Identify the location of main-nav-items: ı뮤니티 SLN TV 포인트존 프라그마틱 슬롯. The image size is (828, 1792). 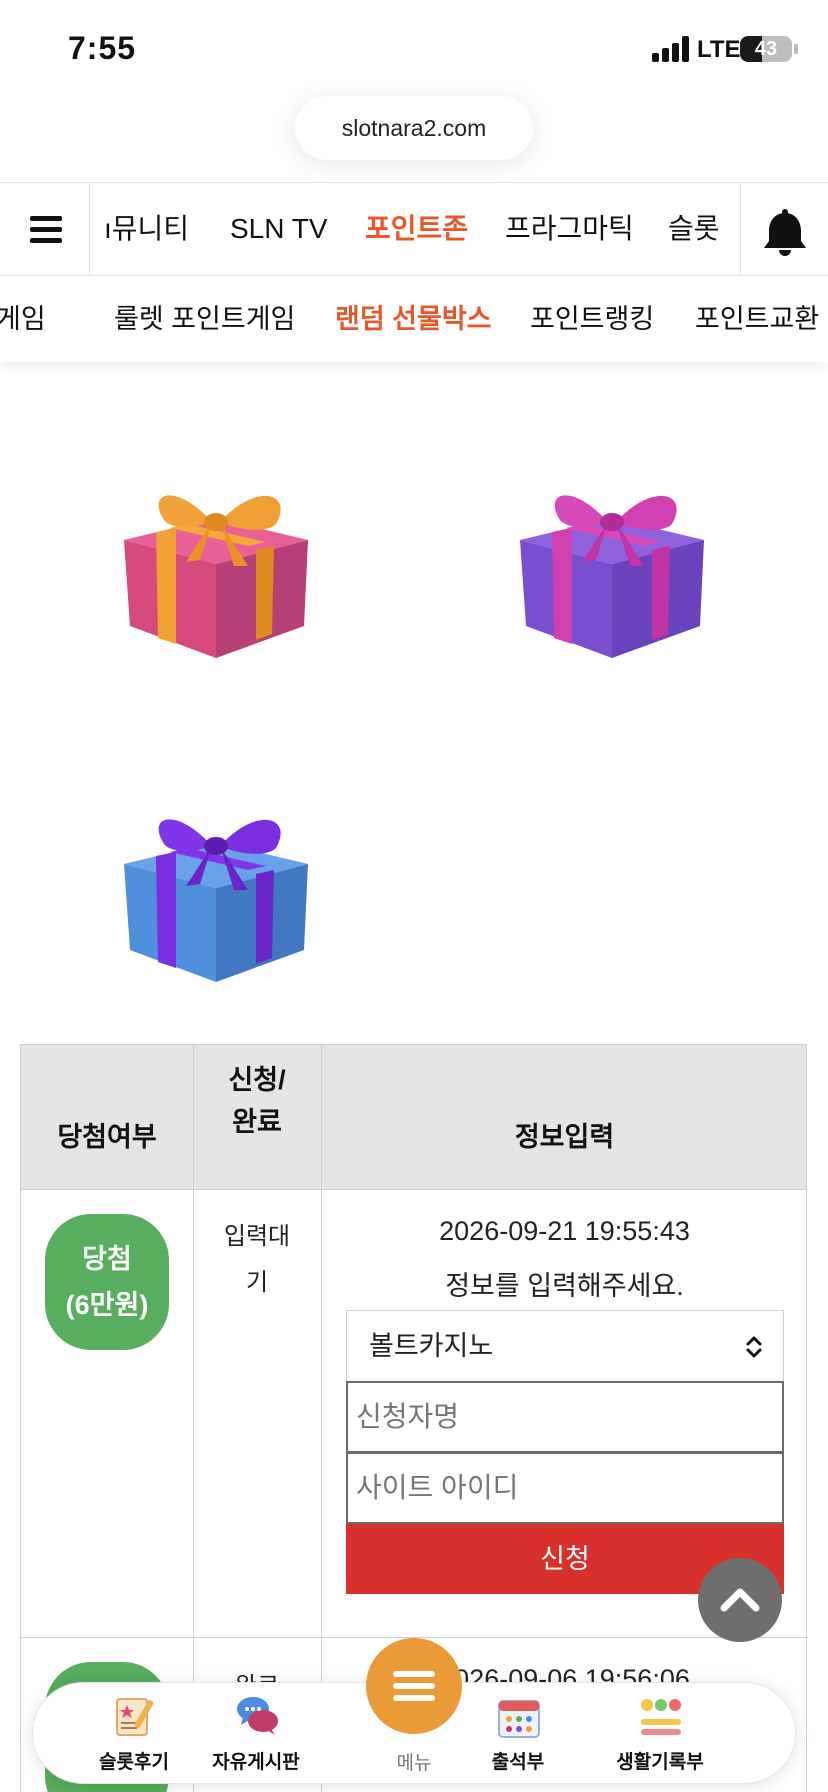
(415, 229).